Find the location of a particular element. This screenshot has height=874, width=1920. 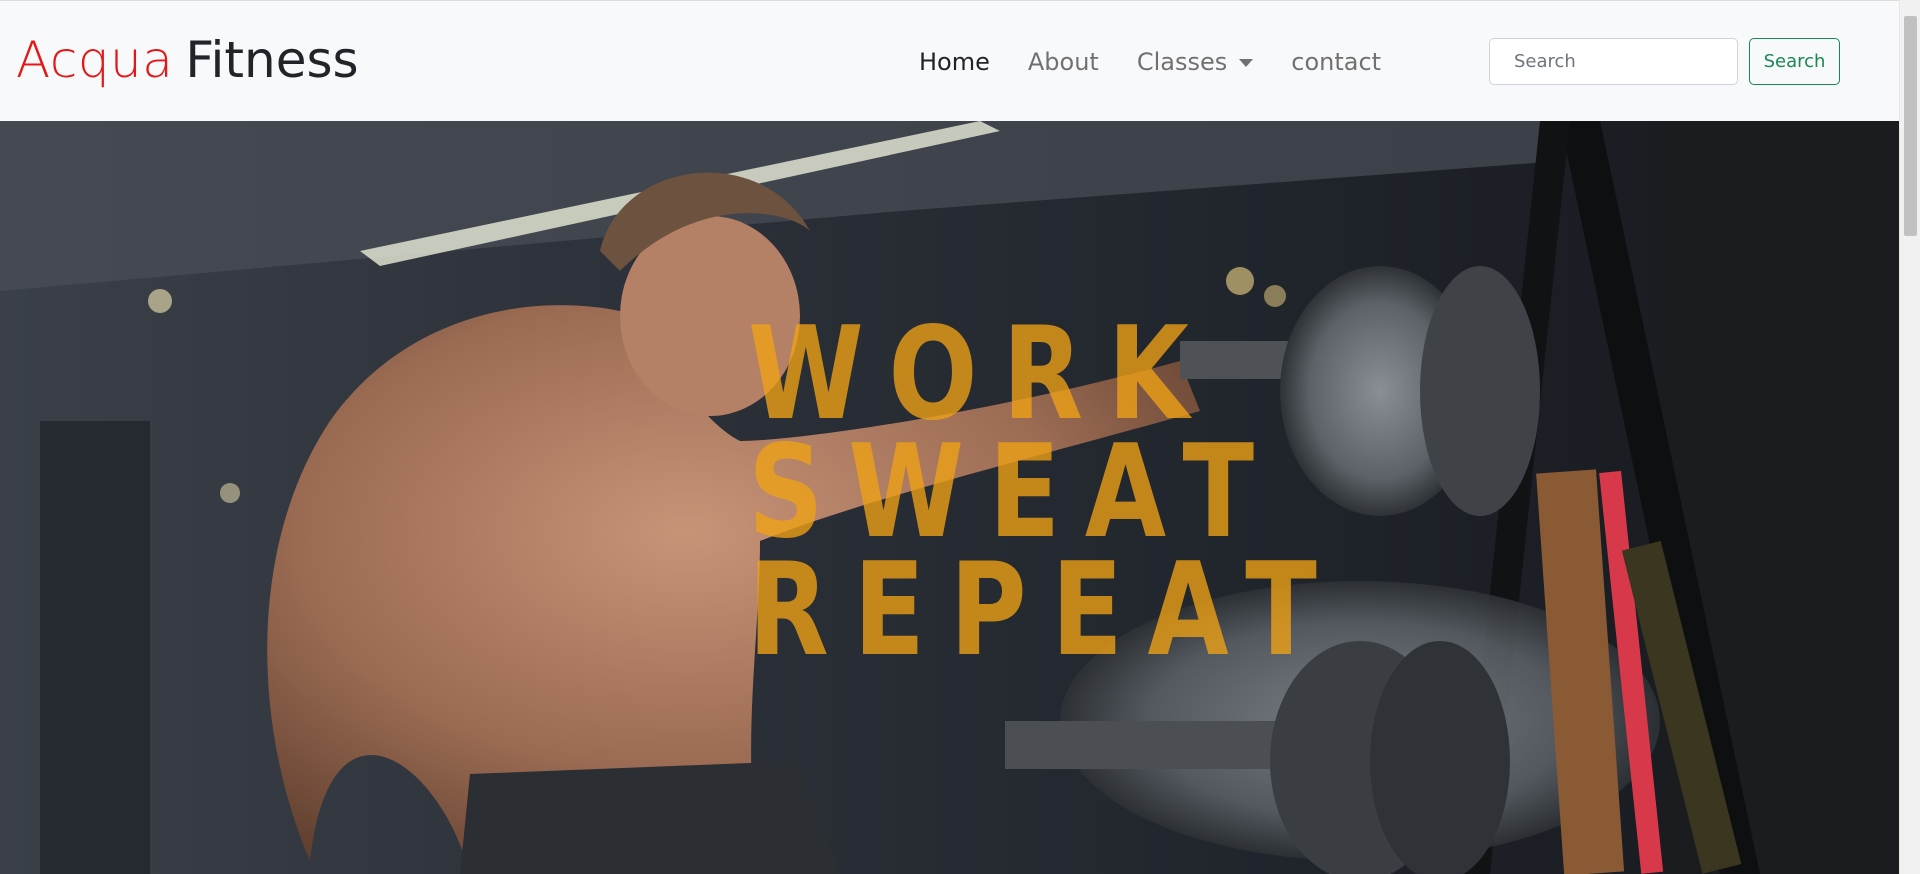

brand-logo: Acqua Fitness is located at coordinates (187, 60).